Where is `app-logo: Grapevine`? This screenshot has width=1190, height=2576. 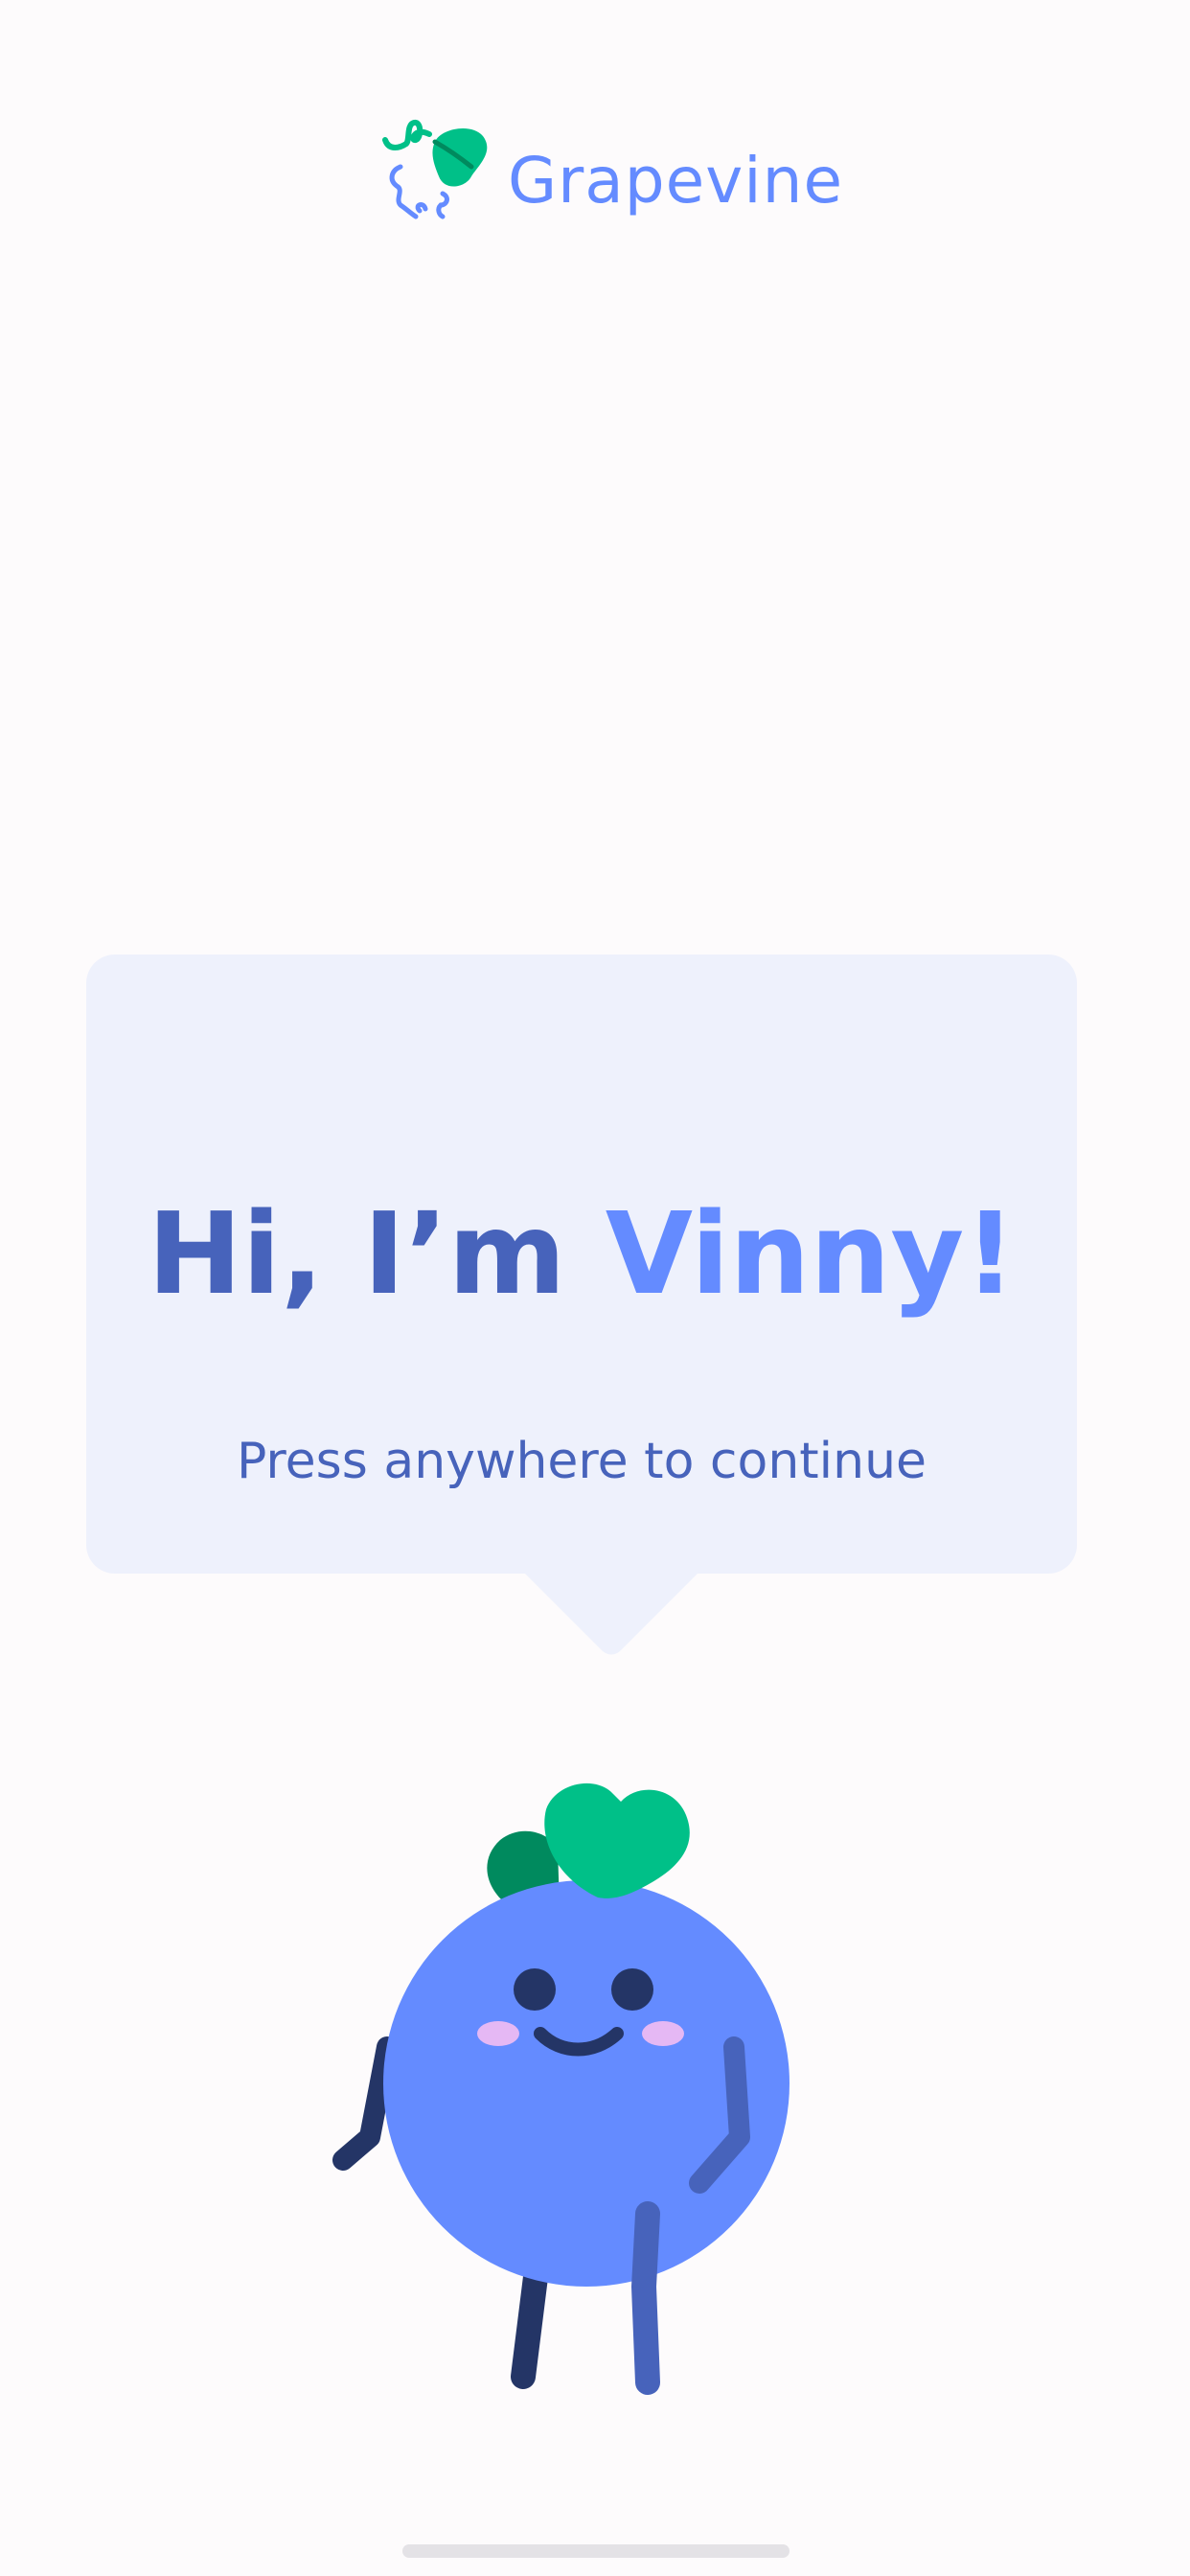
app-logo: Grapevine is located at coordinates (611, 170).